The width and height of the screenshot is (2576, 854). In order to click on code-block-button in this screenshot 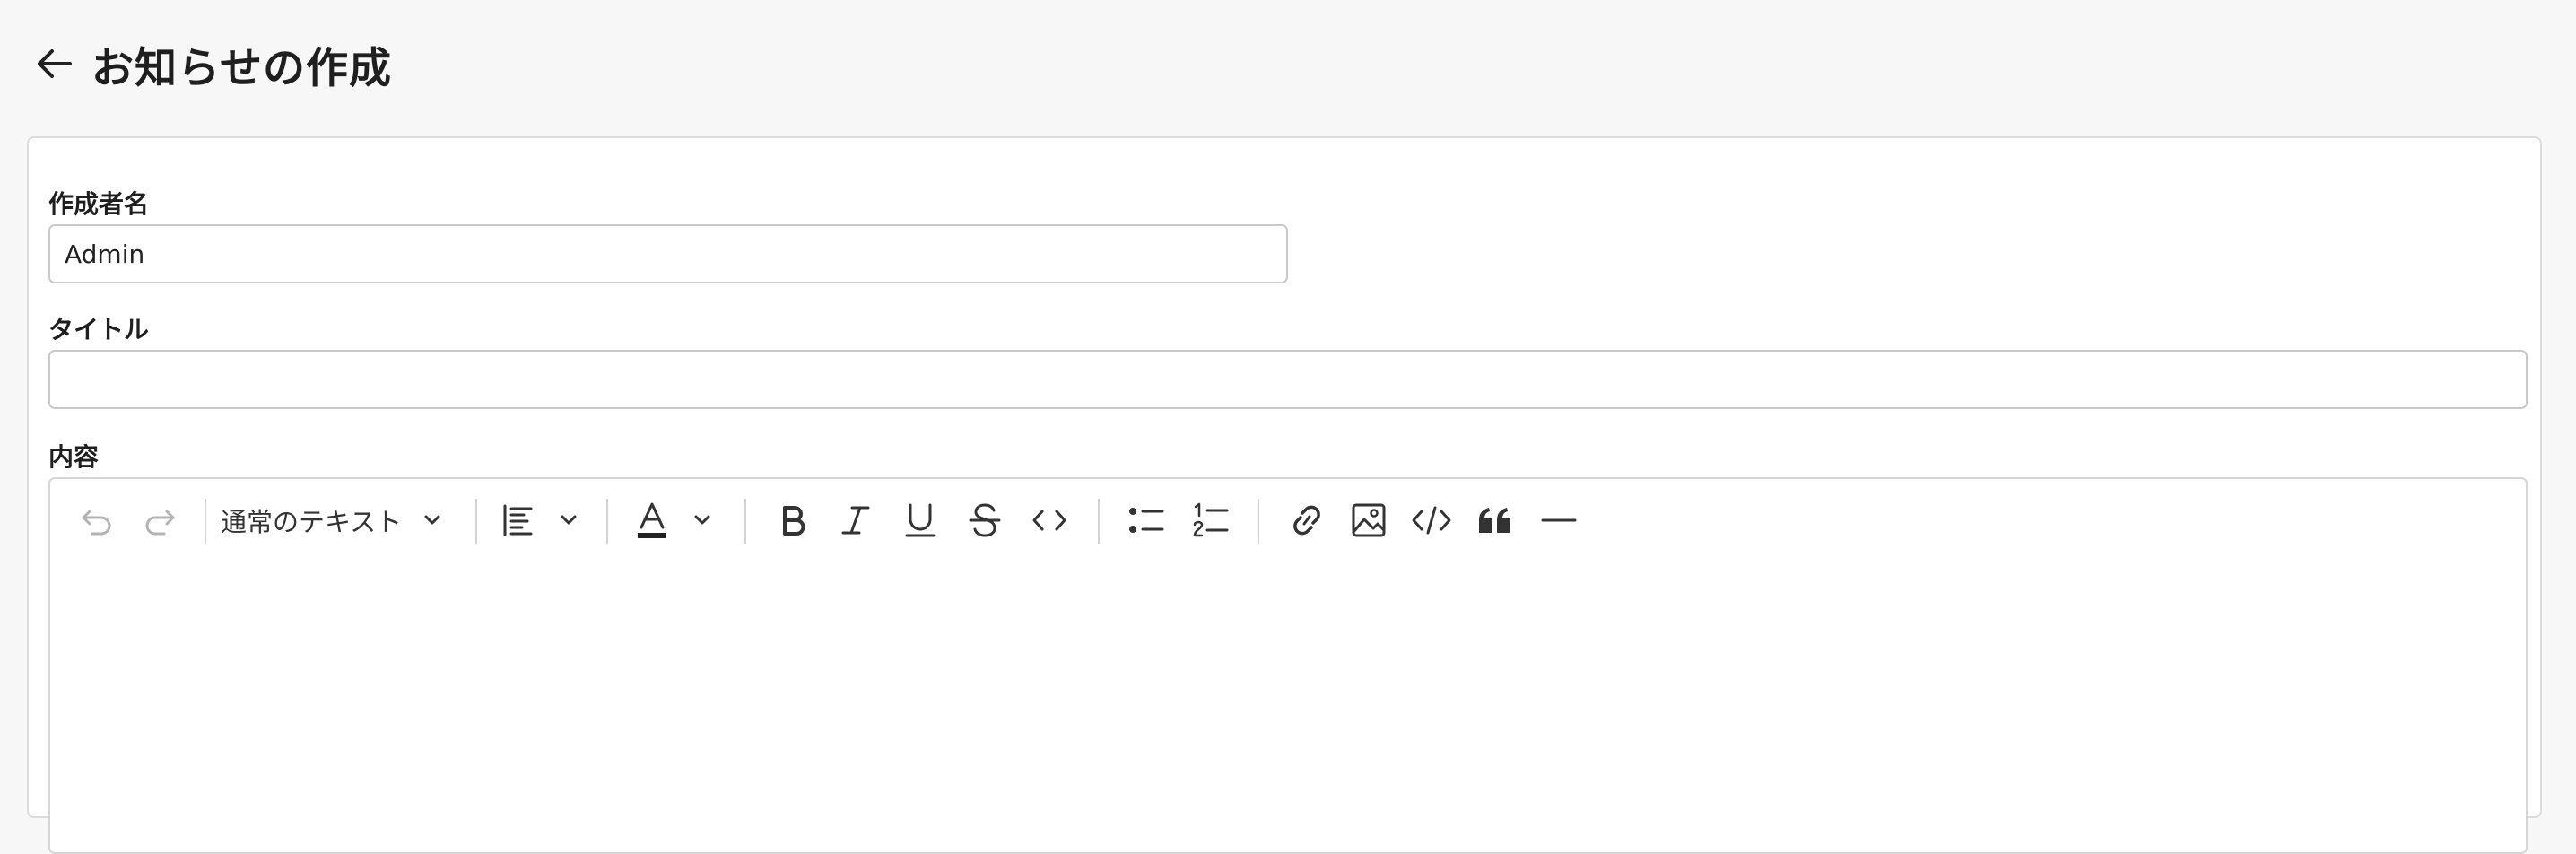, I will do `click(1431, 520)`.